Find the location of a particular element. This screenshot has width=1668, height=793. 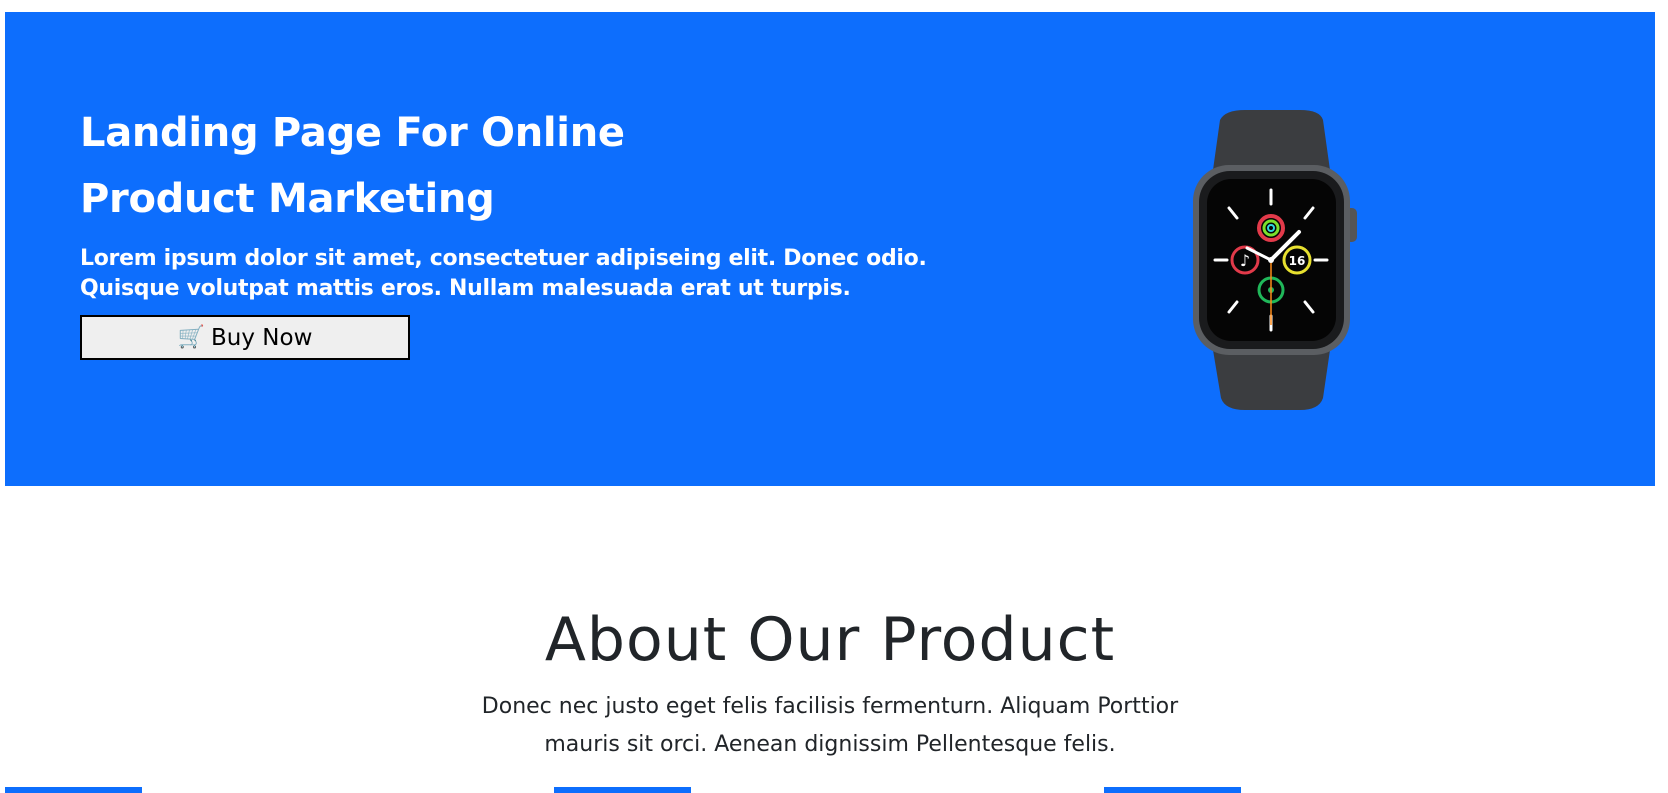

shopping-cart-icon: 🛒 is located at coordinates (191, 337).